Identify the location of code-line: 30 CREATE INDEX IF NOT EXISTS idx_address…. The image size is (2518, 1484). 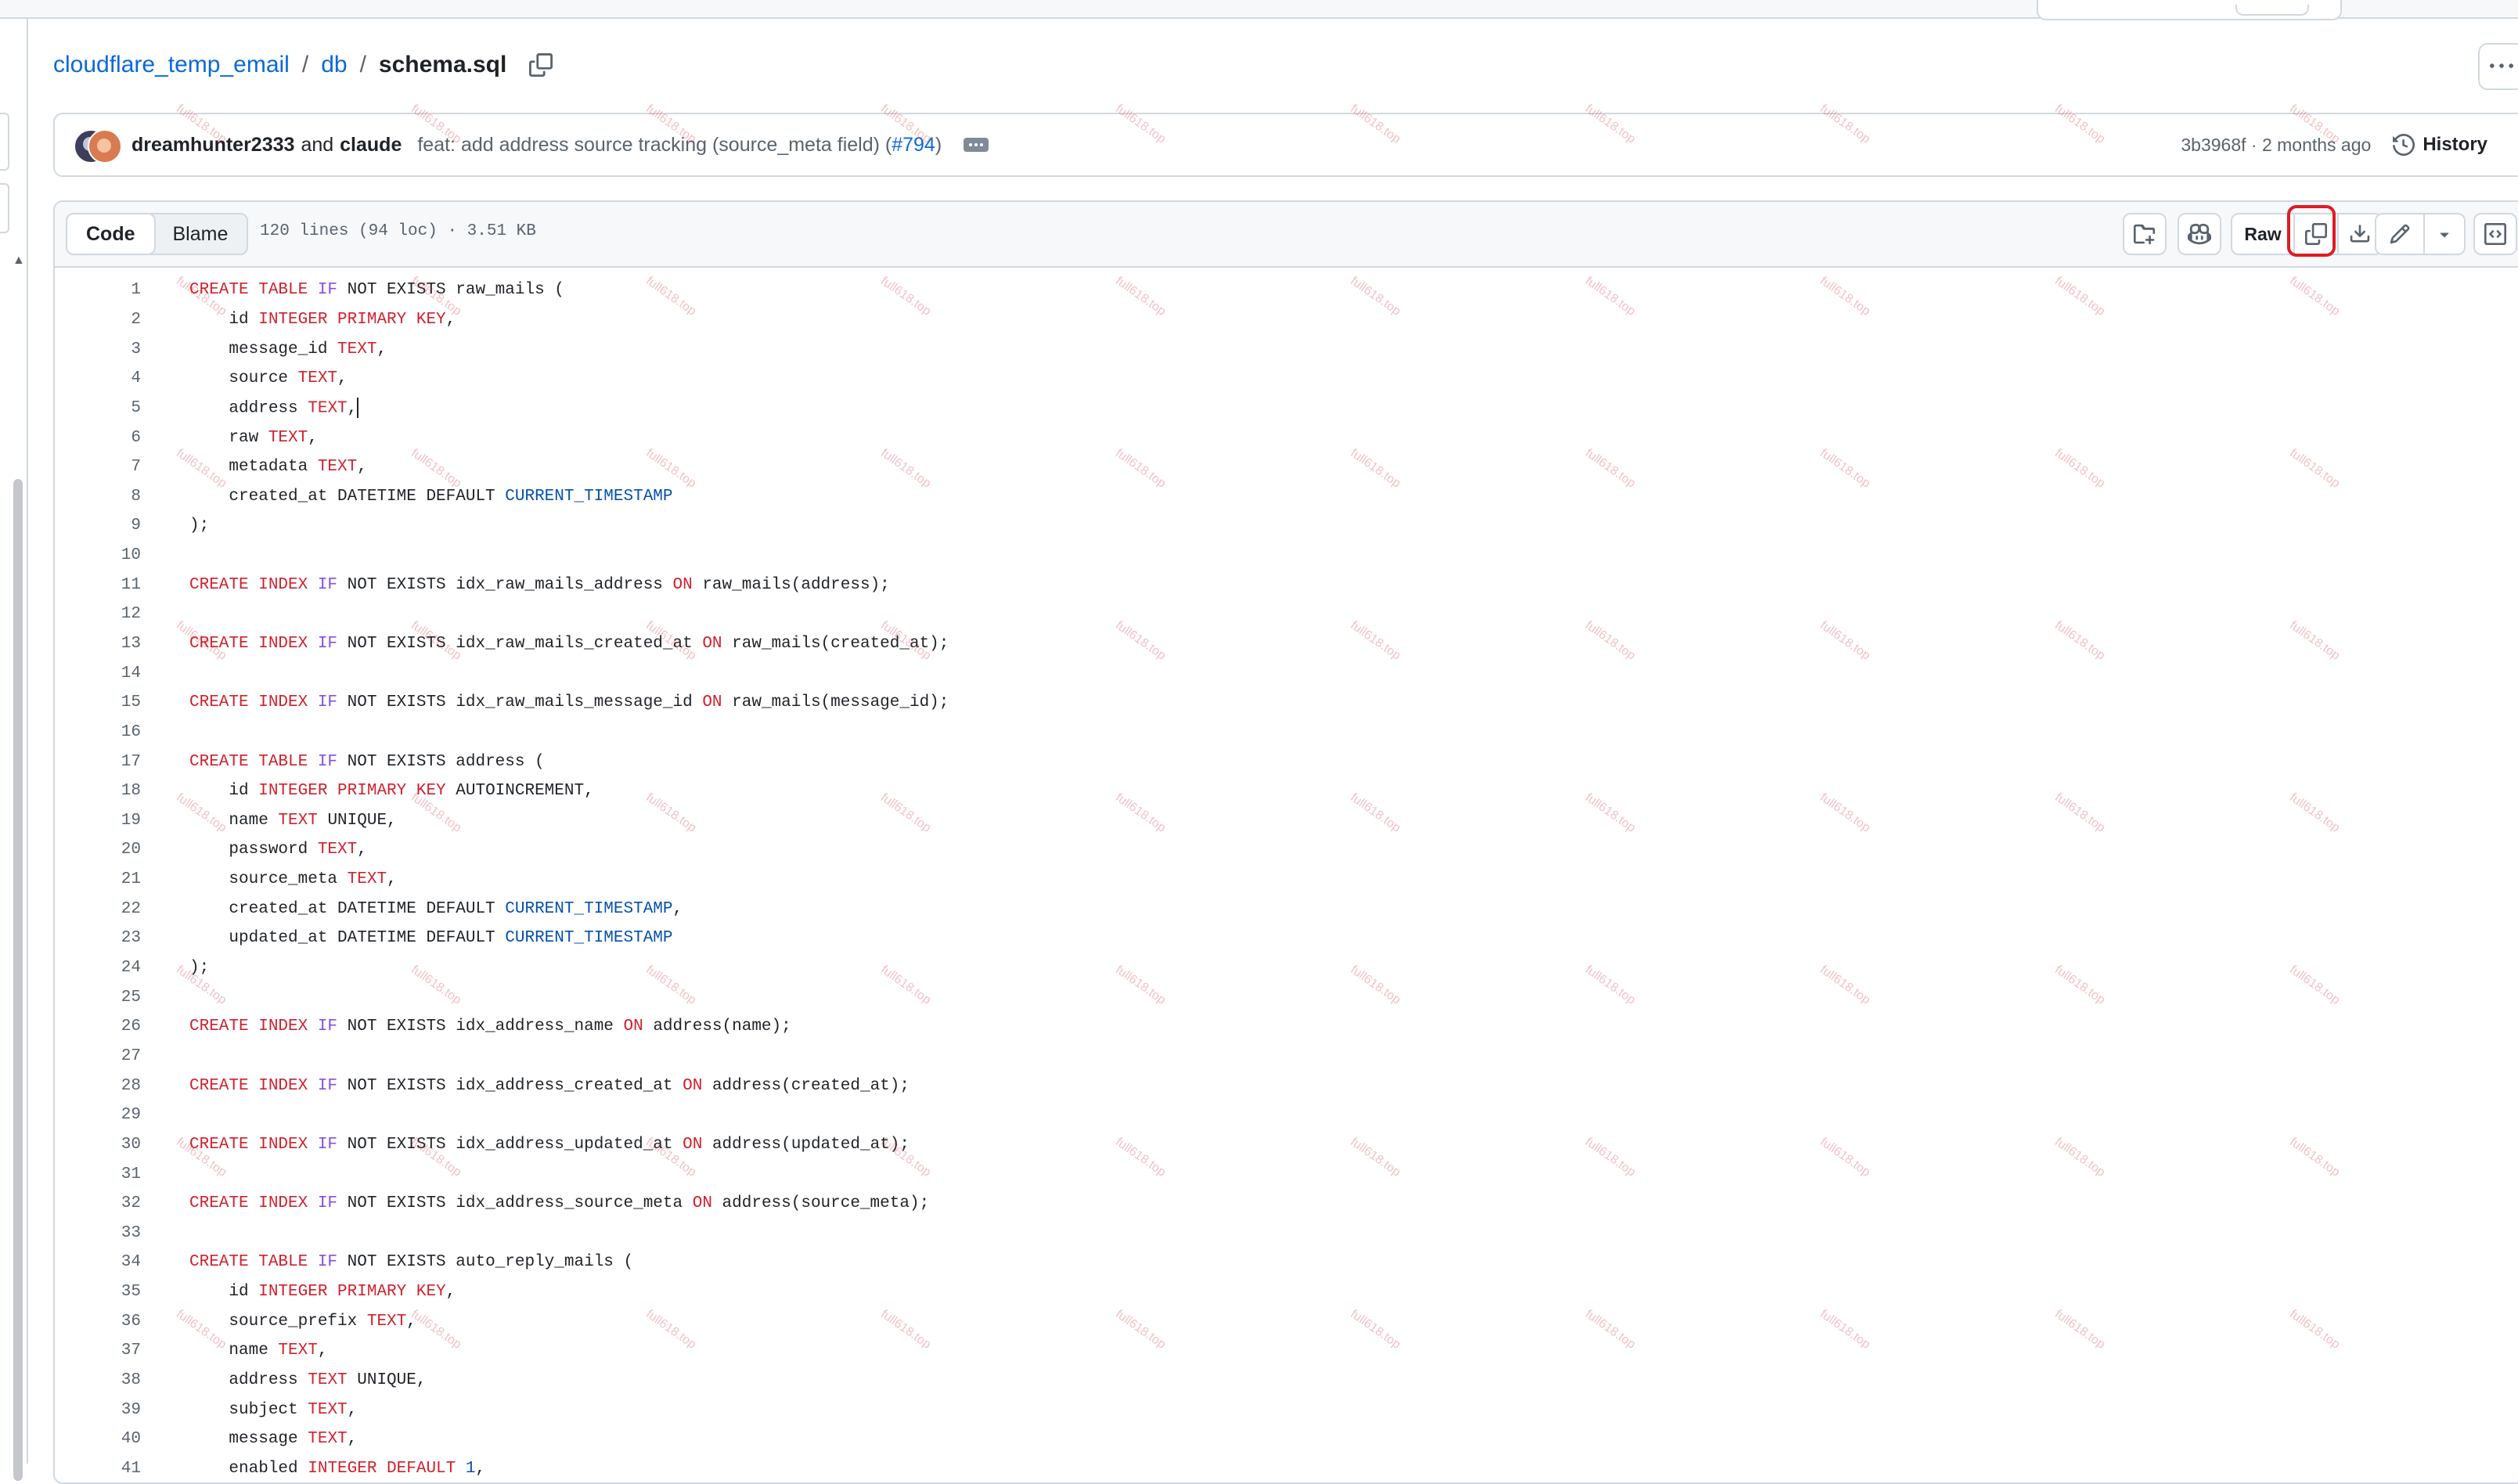
(1286, 1145).